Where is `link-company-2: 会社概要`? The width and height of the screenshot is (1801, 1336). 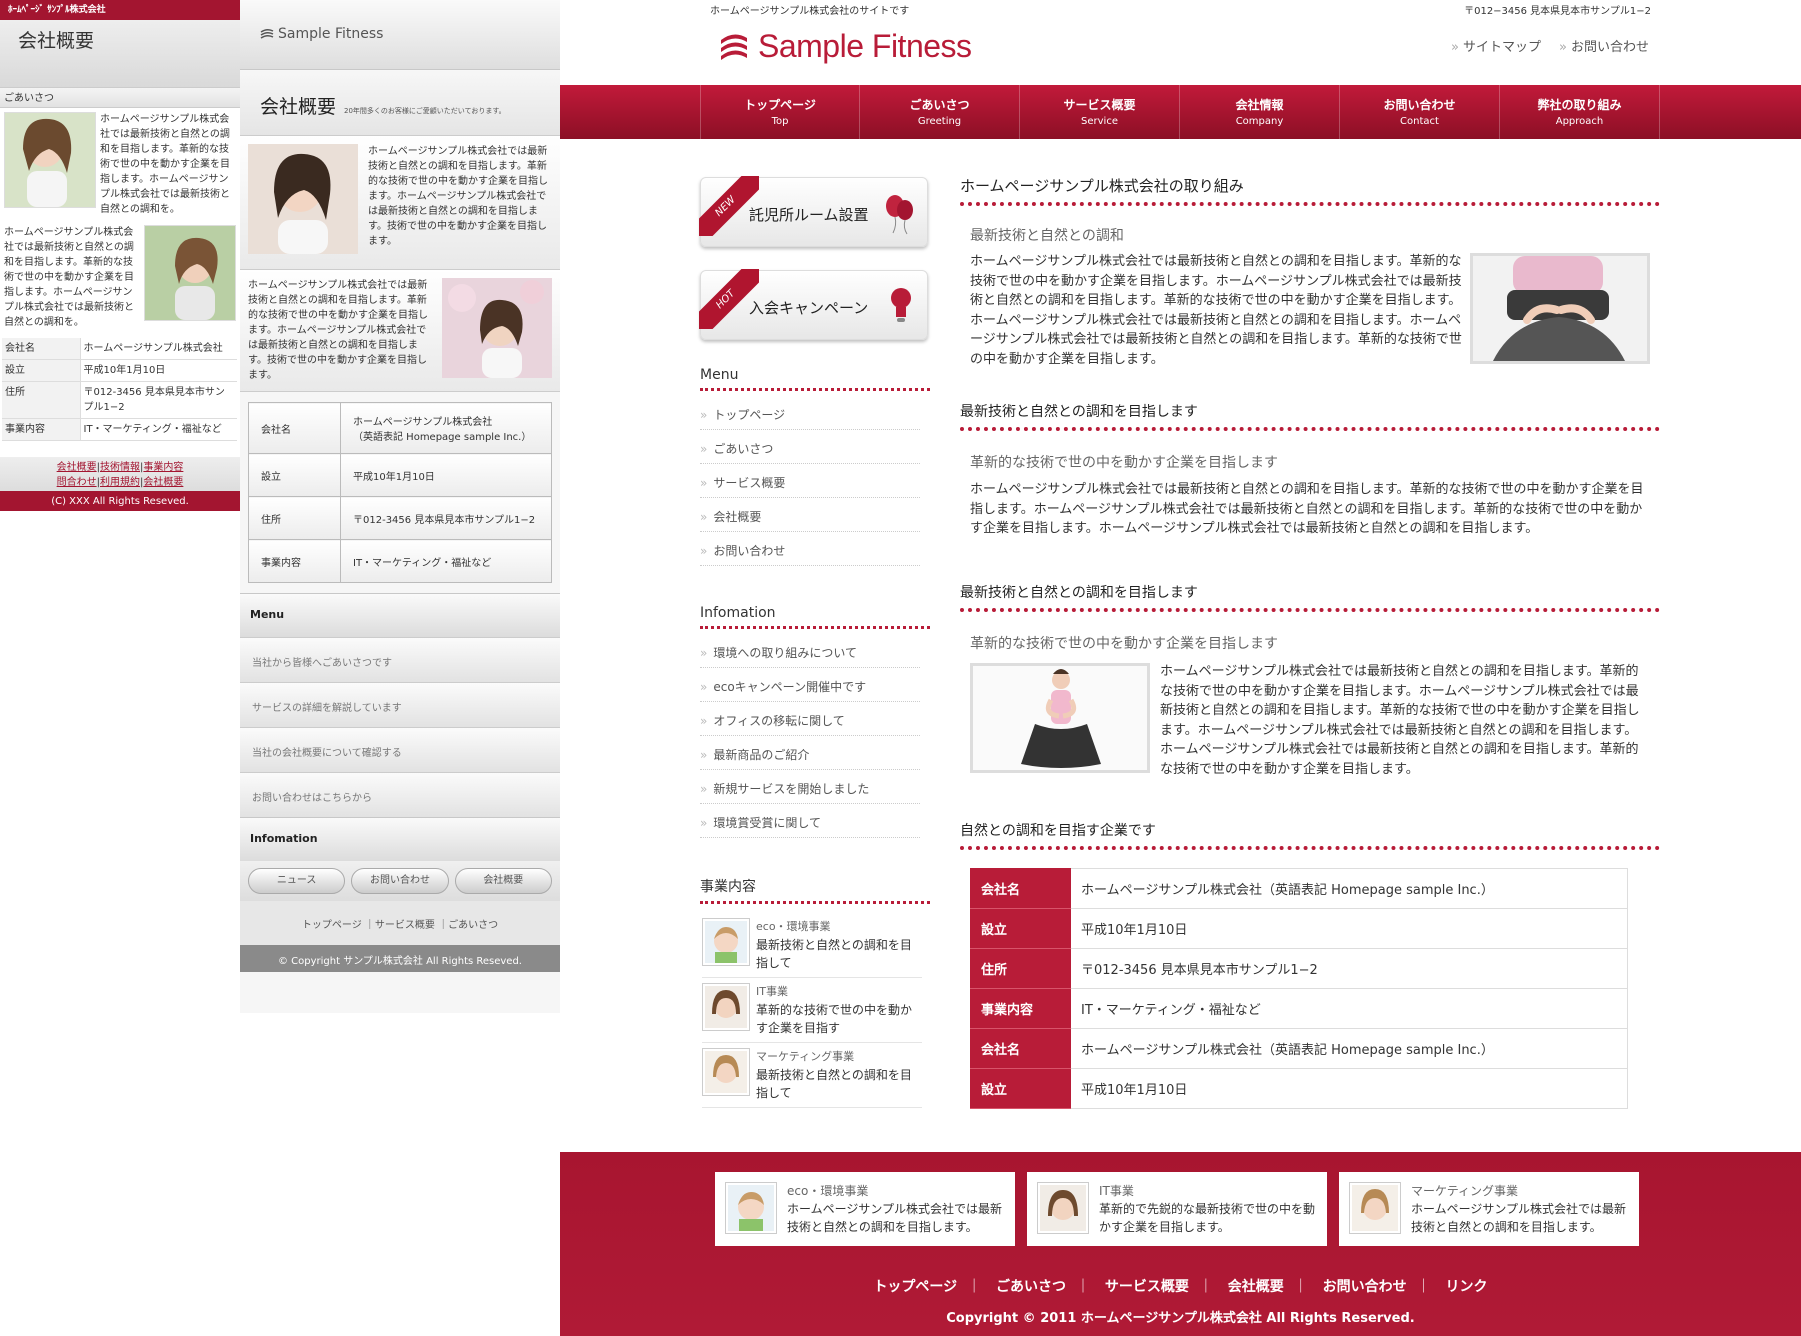 link-company-2: 会社概要 is located at coordinates (163, 482).